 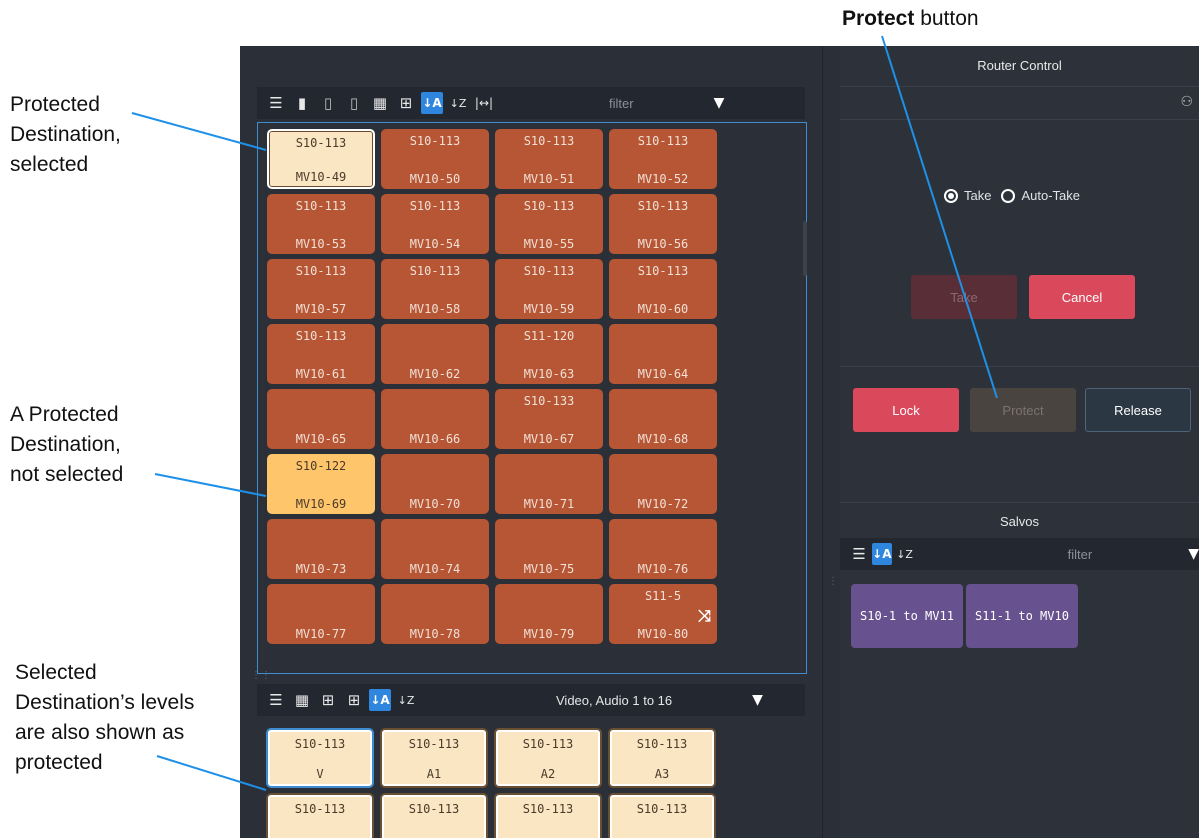 I want to click on take-button: Take, so click(x=964, y=297).